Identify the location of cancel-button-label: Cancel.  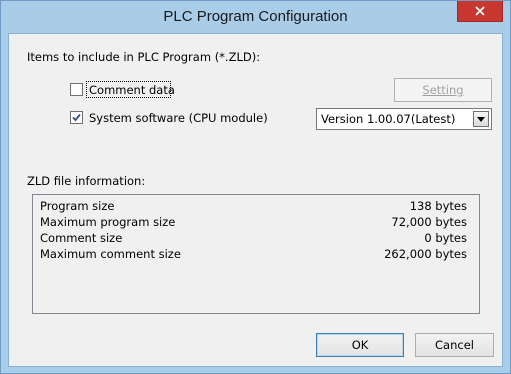
(454, 345).